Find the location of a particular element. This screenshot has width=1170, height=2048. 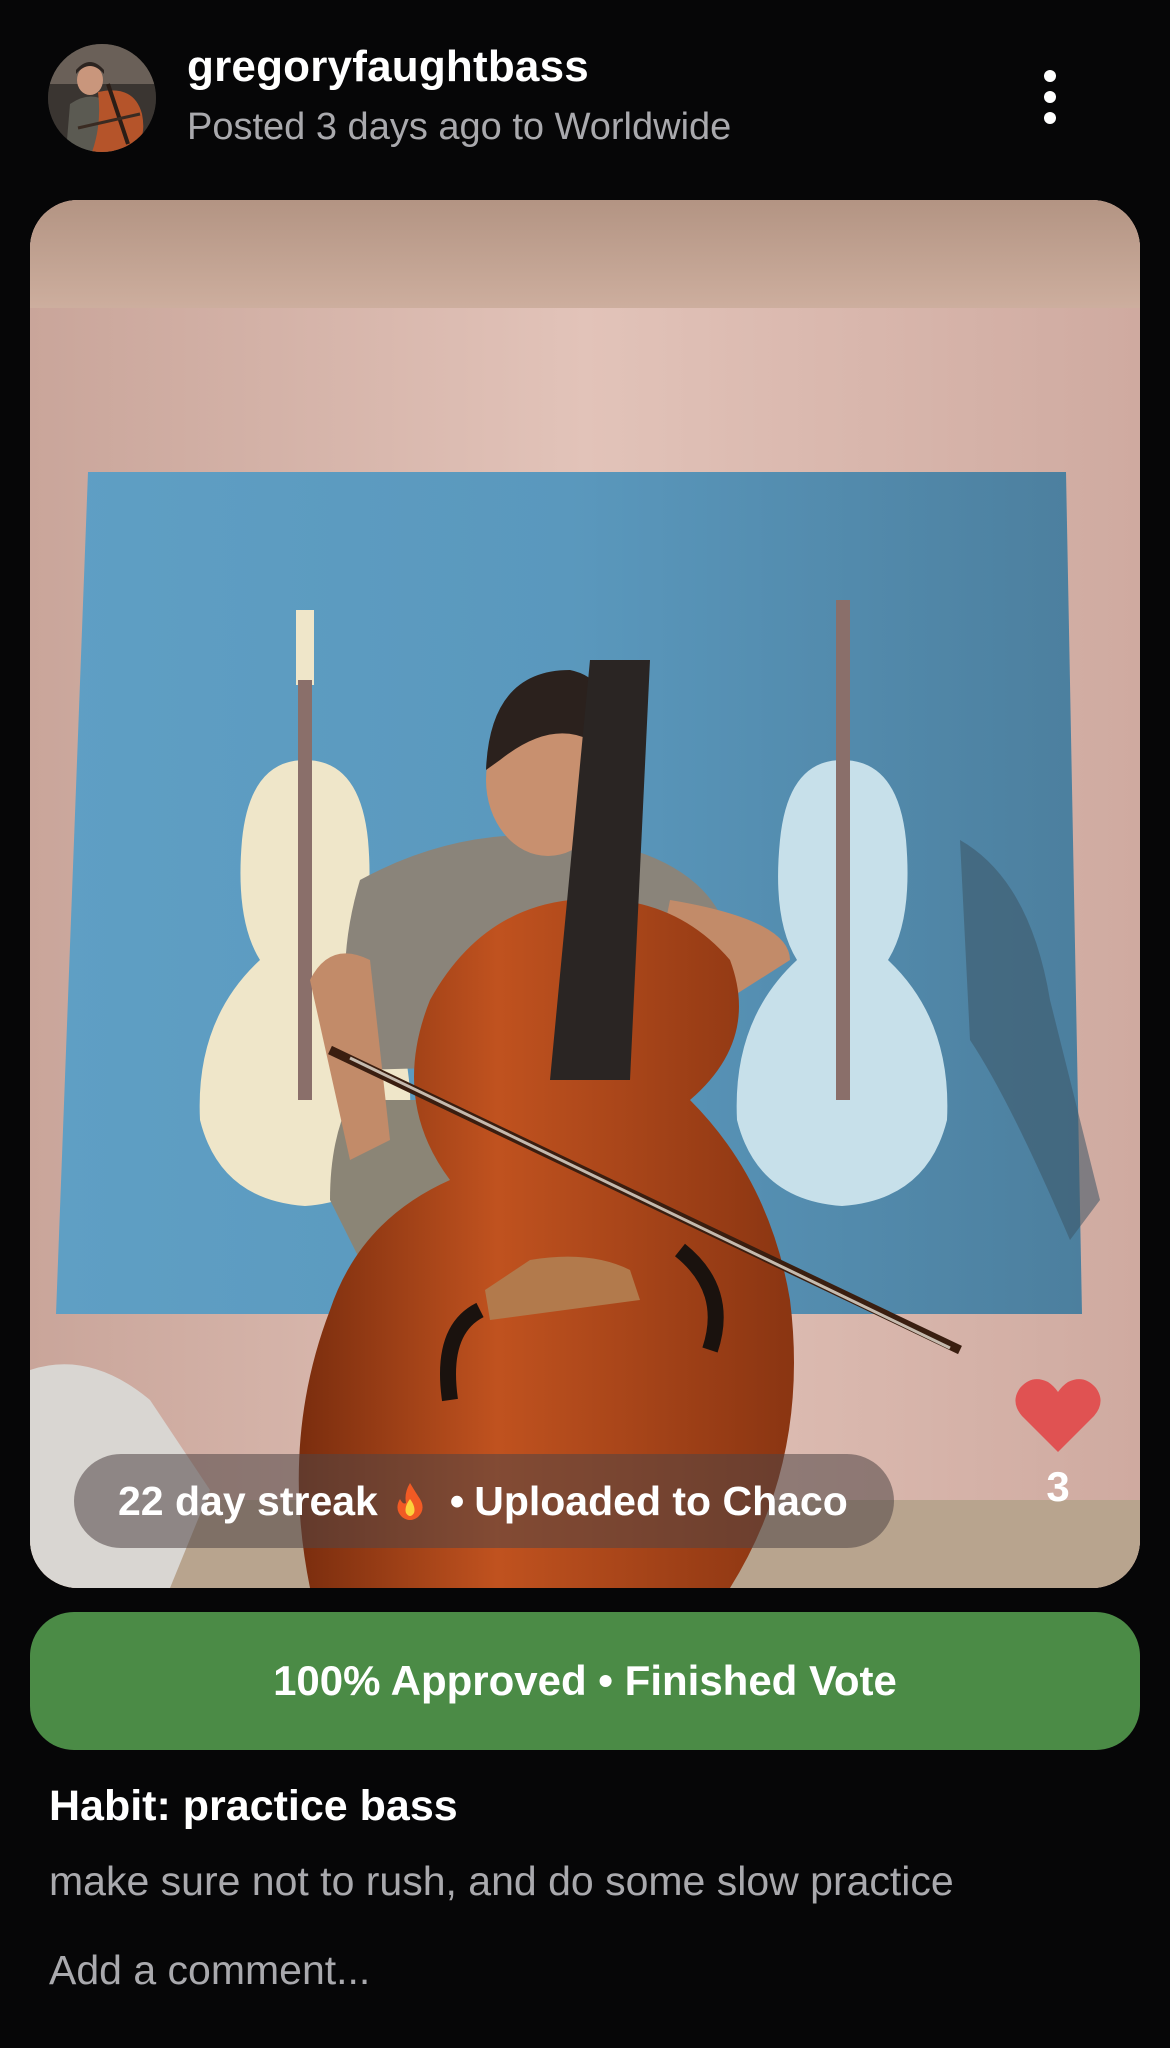

streak-badge: 22 day streak • Uploaded to Chaco is located at coordinates (484, 1501).